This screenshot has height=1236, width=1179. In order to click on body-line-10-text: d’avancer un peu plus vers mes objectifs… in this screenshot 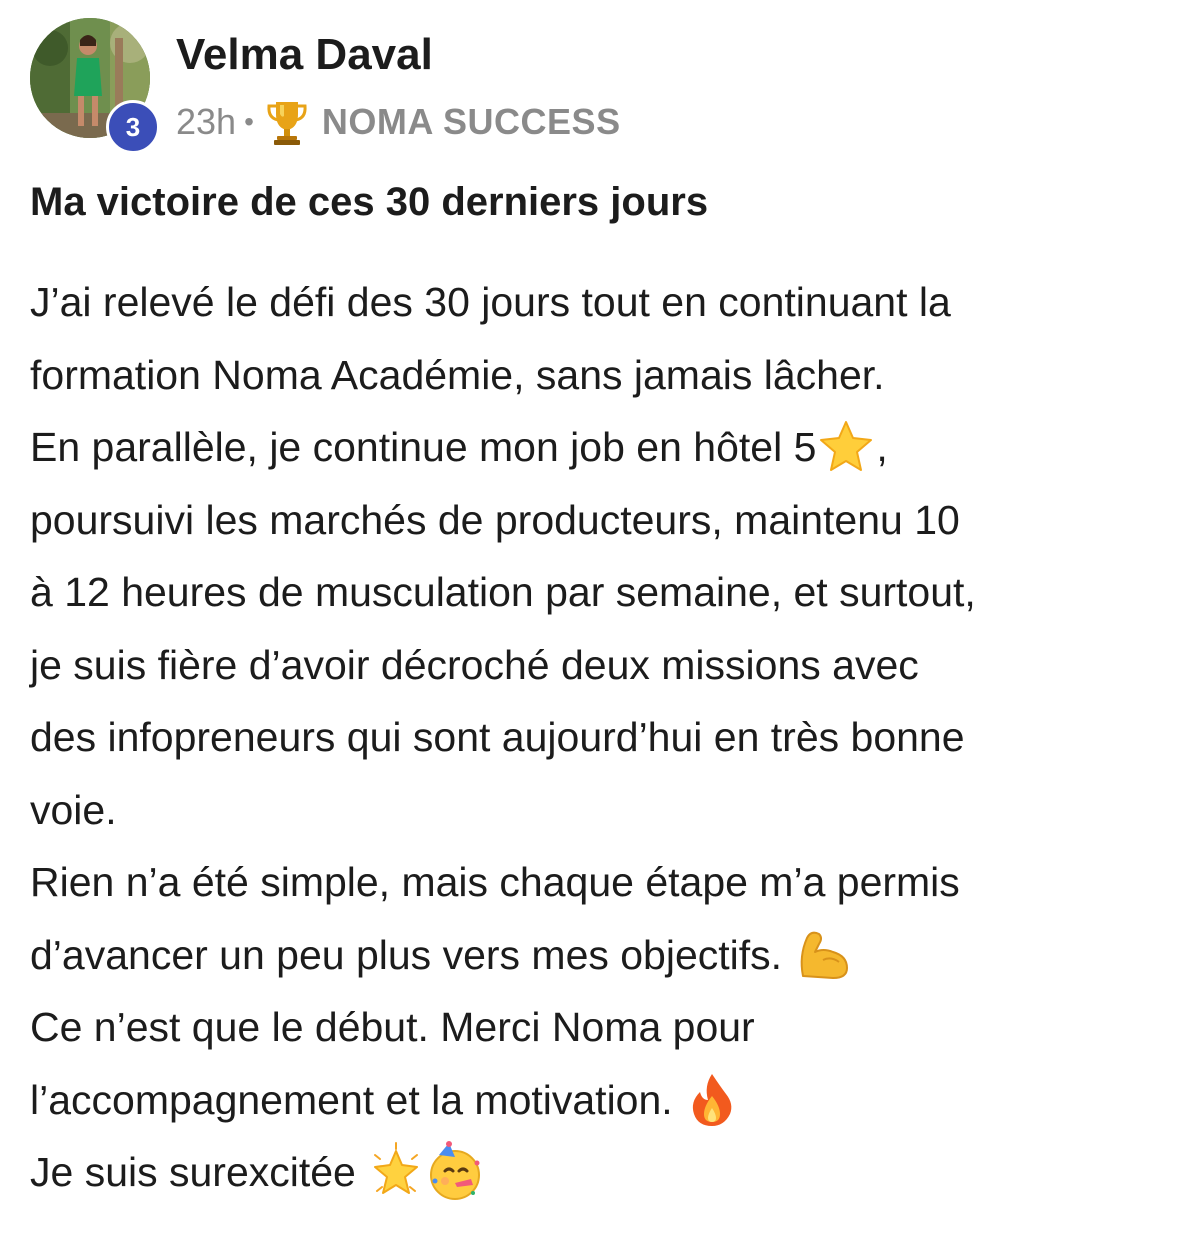, I will do `click(406, 954)`.